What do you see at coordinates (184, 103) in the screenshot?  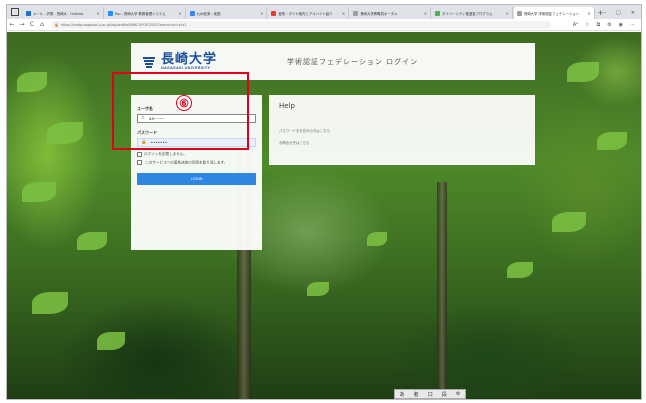 I see `annotation-step-number: ⑥` at bounding box center [184, 103].